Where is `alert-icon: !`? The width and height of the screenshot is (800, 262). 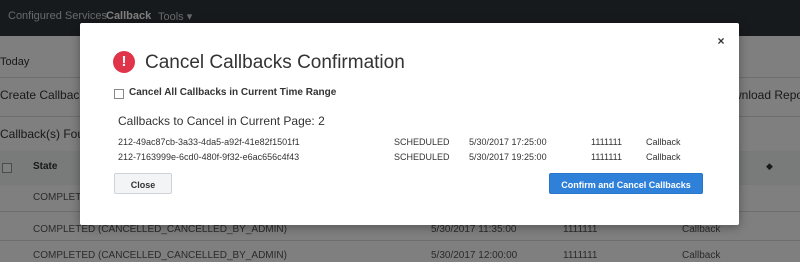 alert-icon: ! is located at coordinates (124, 62).